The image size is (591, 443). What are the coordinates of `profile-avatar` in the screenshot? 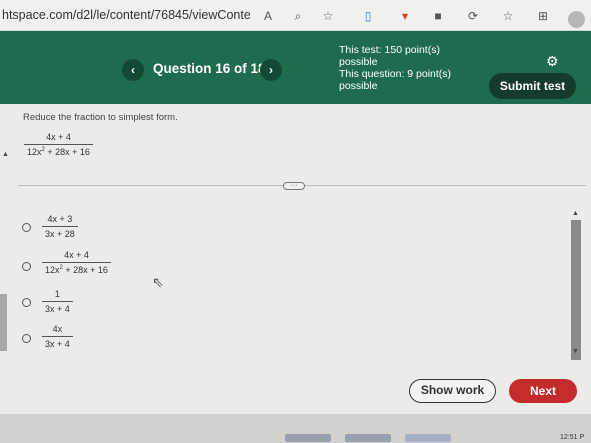 It's located at (576, 19).